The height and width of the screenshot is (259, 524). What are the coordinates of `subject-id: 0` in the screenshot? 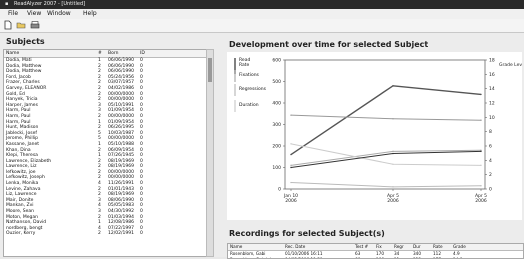 It's located at (141, 234).